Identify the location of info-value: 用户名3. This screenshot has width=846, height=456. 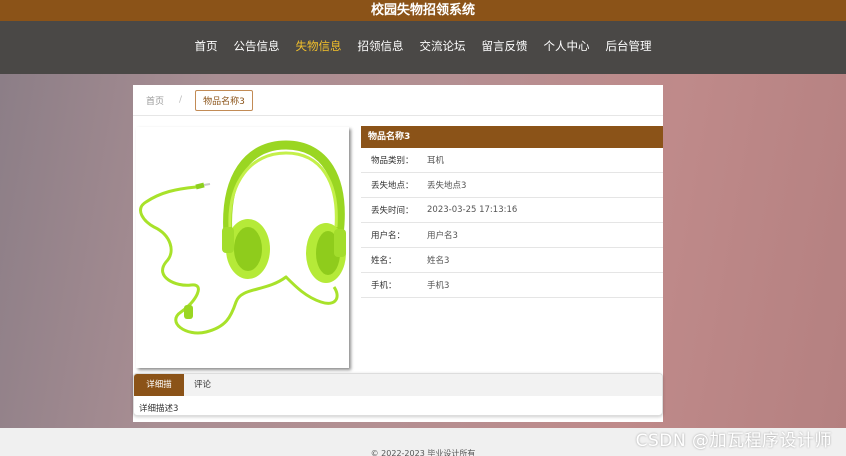
(442, 236).